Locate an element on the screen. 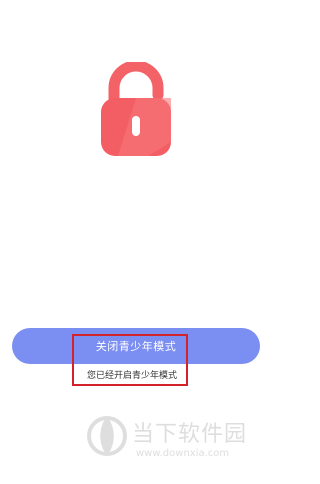 The height and width of the screenshot is (484, 320). close-teen-mode-button: 关闭青少年模式 is located at coordinates (136, 346).